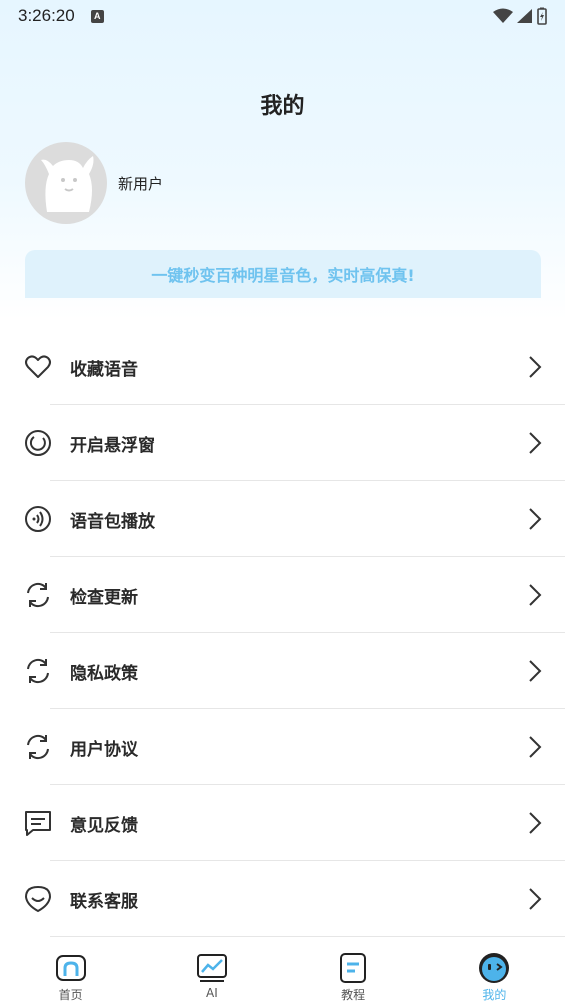 The height and width of the screenshot is (1004, 565). What do you see at coordinates (46, 15) in the screenshot?
I see `status-time: 3:26:20` at bounding box center [46, 15].